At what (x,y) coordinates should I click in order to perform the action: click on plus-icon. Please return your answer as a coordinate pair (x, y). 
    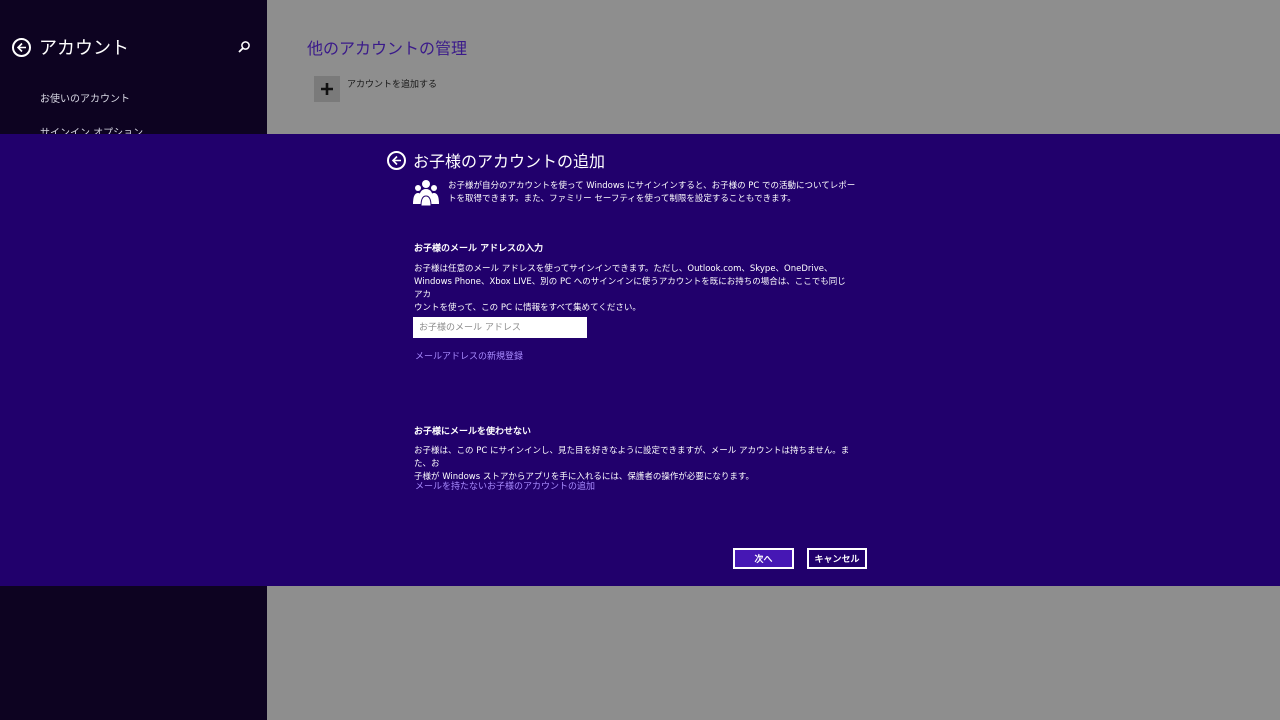
    Looking at the image, I should click on (327, 89).